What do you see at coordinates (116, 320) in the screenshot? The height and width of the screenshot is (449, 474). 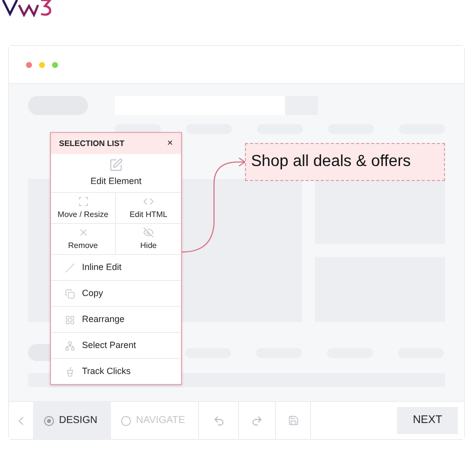 I see `menu-item: Rearrange` at bounding box center [116, 320].